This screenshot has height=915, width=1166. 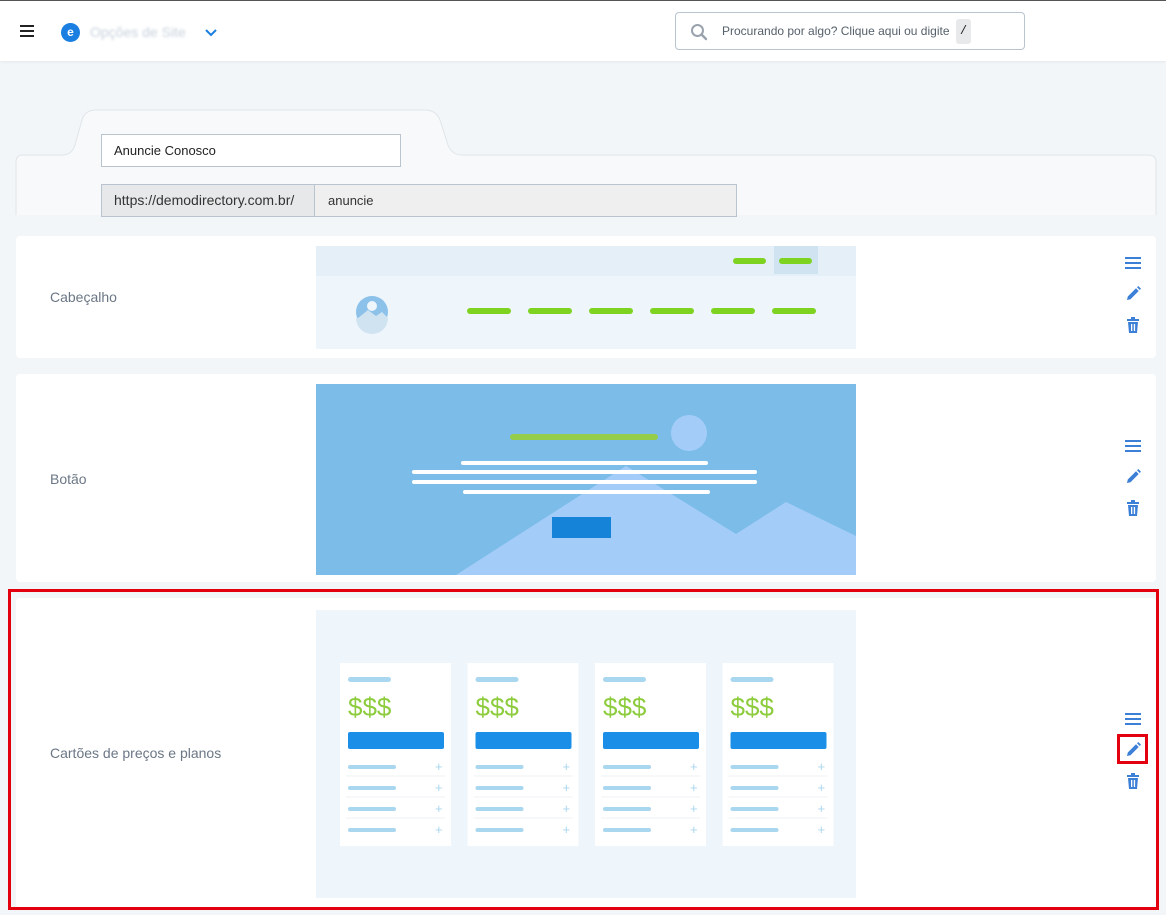 I want to click on header-preview, so click(x=586, y=297).